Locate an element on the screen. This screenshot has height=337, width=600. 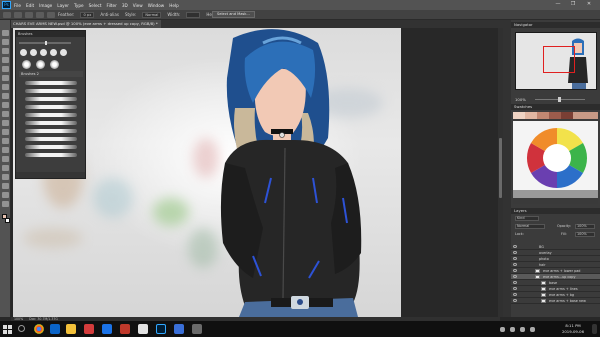
menu-layer: Layer is located at coordinates (63, 5).